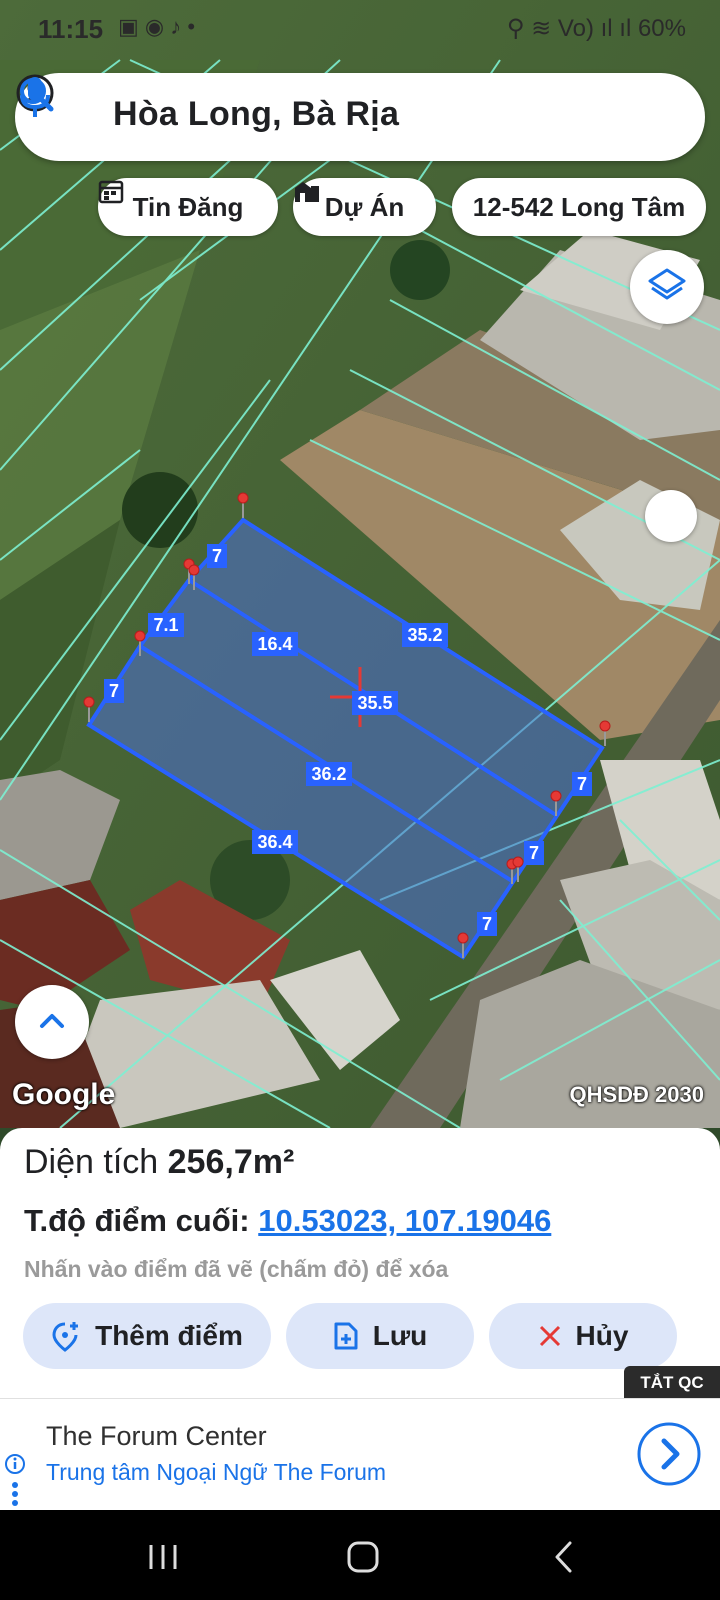 Image resolution: width=720 pixels, height=1600 pixels. I want to click on save-label: Lưu, so click(400, 1335).